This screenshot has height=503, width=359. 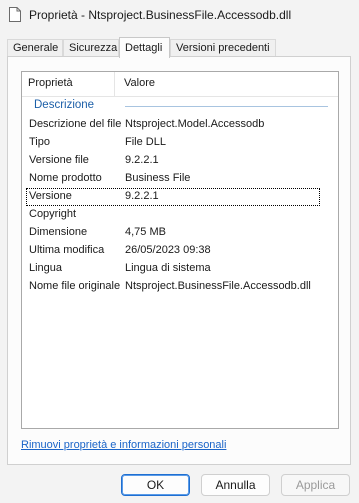 I want to click on list-row-focused: Versione 9.2.2.1, so click(x=173, y=197).